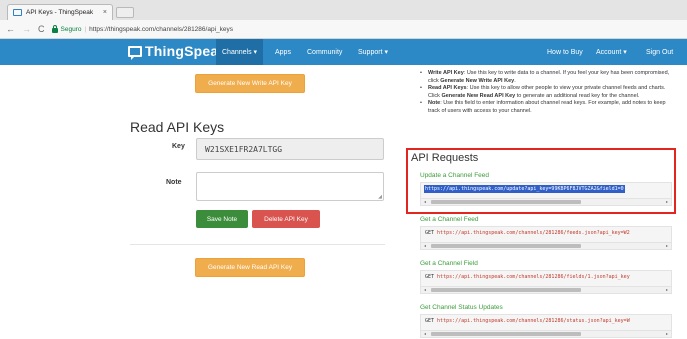 The image size is (687, 339). I want to click on secure-label: Seguro, so click(71, 29).